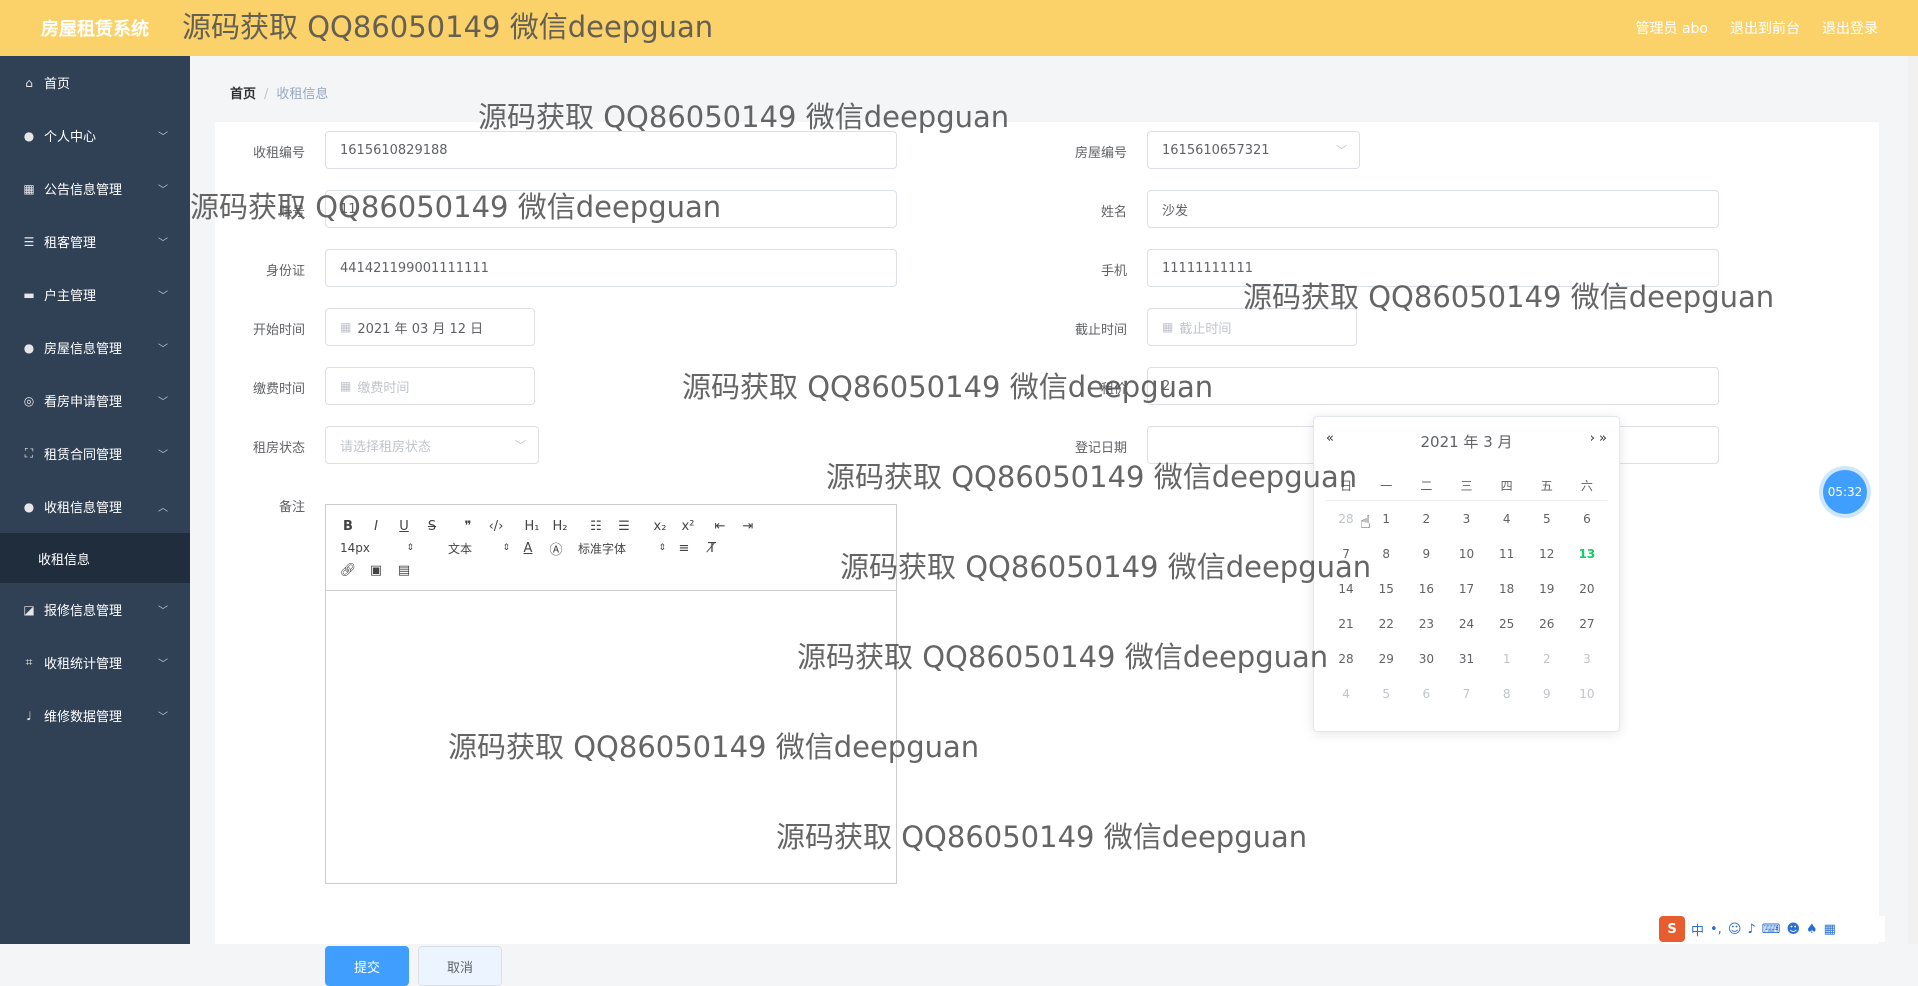 This screenshot has height=986, width=1918. What do you see at coordinates (430, 386) in the screenshot?
I see `pay-date-input: ▦ 缴费时间` at bounding box center [430, 386].